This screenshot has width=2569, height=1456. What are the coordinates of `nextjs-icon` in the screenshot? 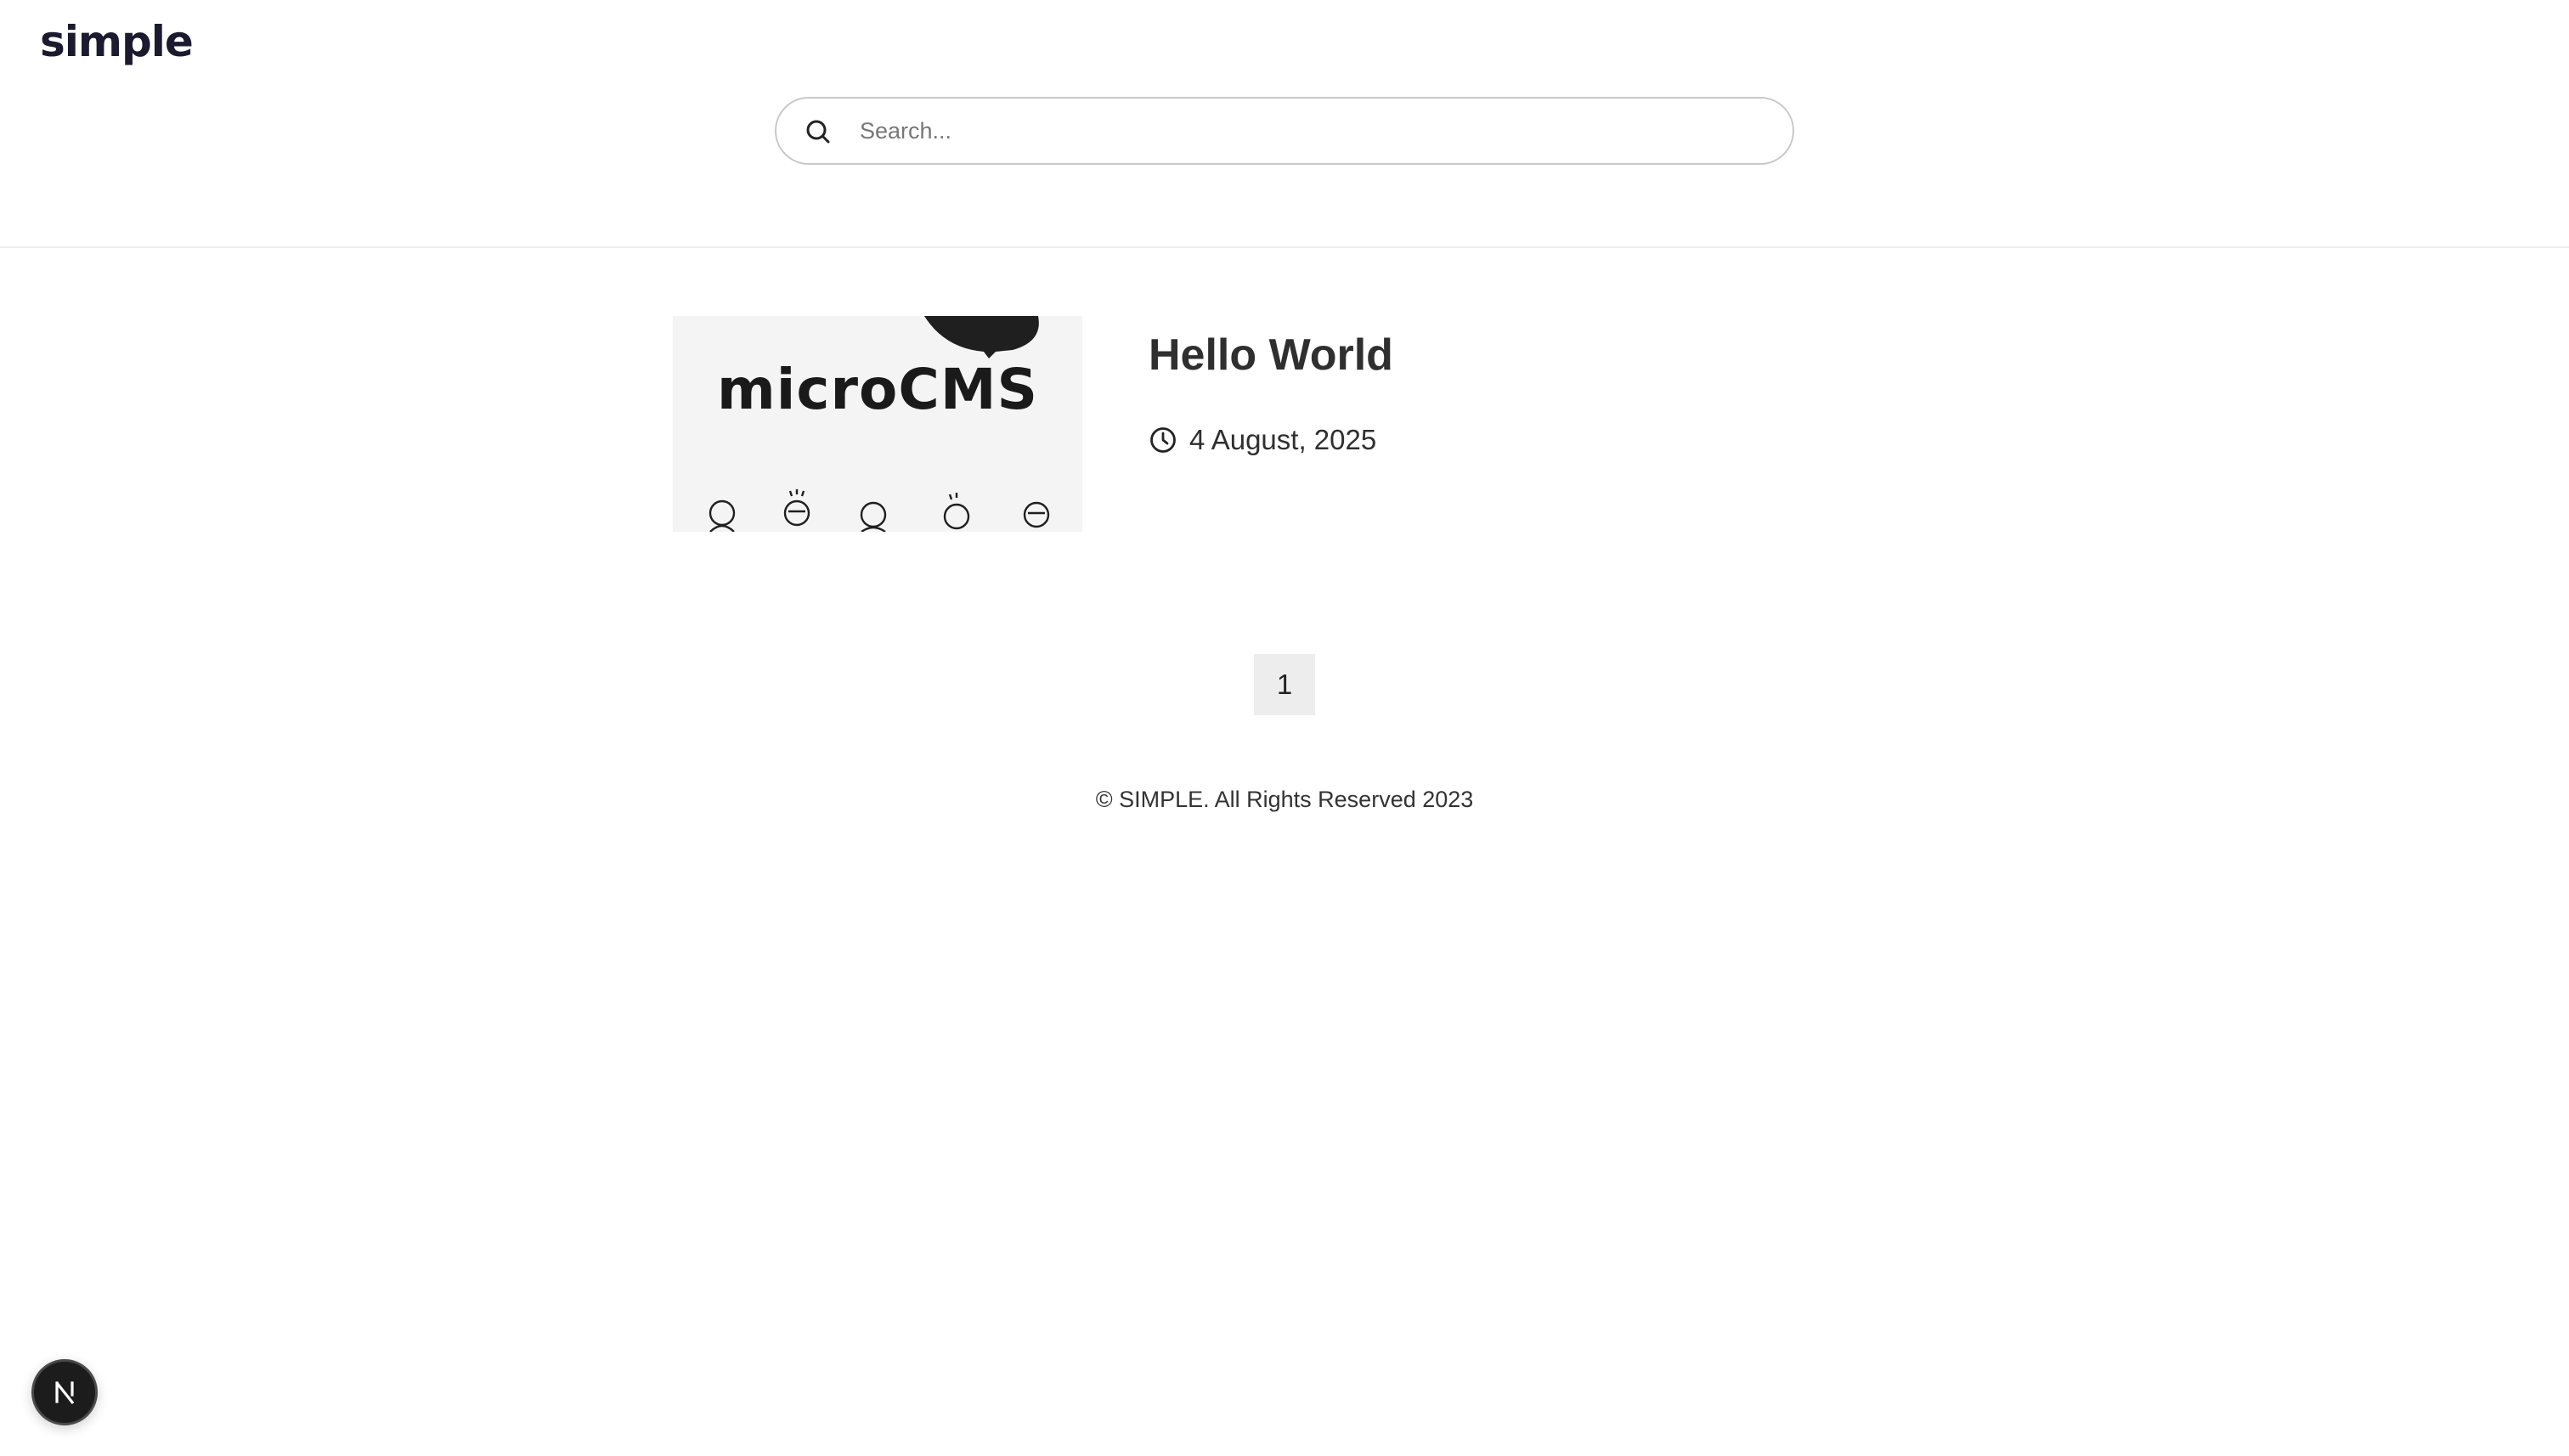 It's located at (65, 1393).